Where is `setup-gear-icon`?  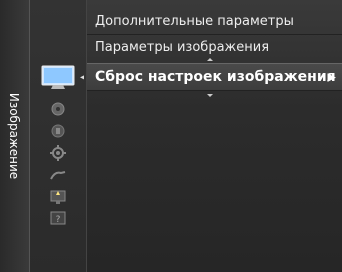 setup-gear-icon is located at coordinates (58, 153).